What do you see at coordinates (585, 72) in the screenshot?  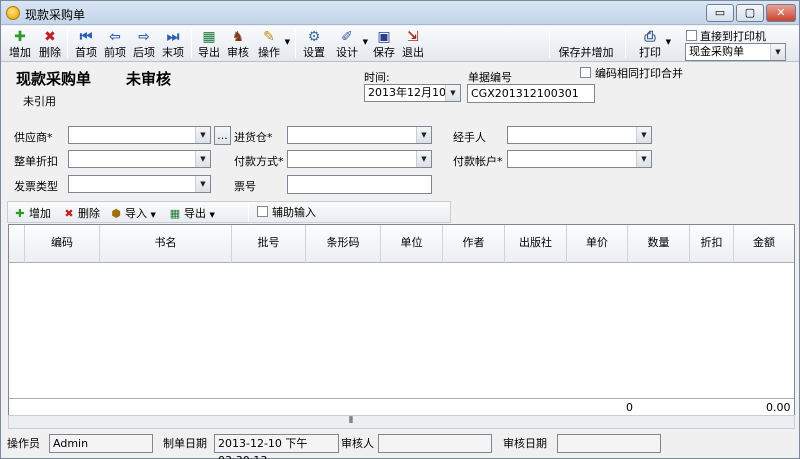 I see `merge-print-checkbox` at bounding box center [585, 72].